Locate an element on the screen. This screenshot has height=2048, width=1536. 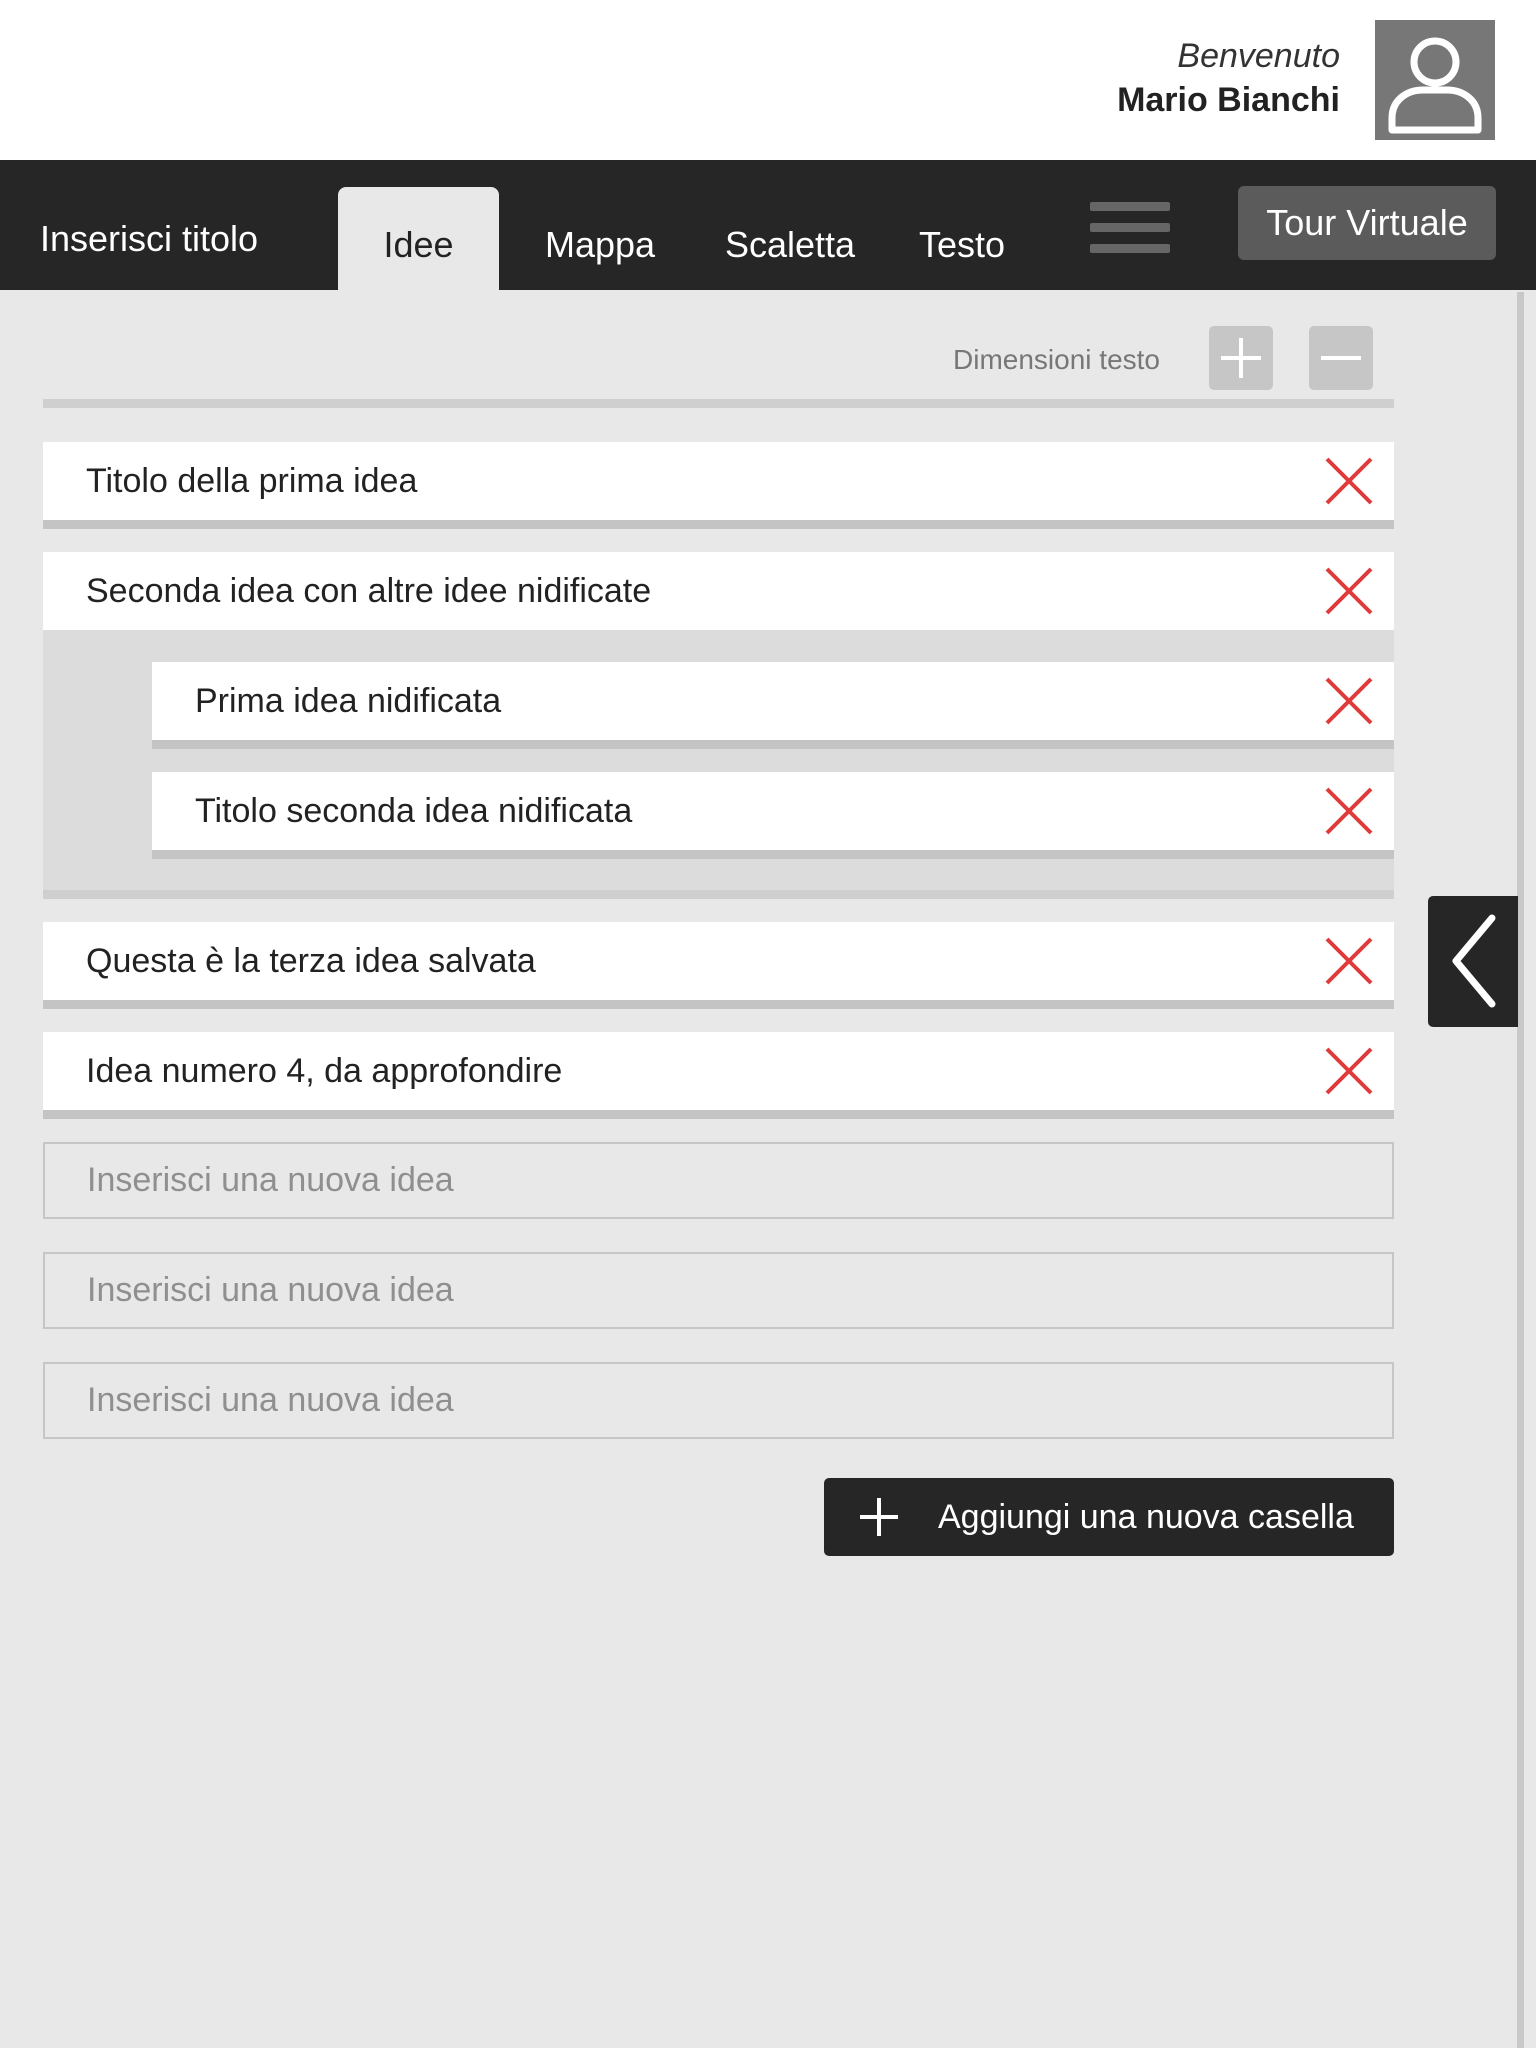
idea-title: Titolo seconda idea nidificata is located at coordinates (413, 811).